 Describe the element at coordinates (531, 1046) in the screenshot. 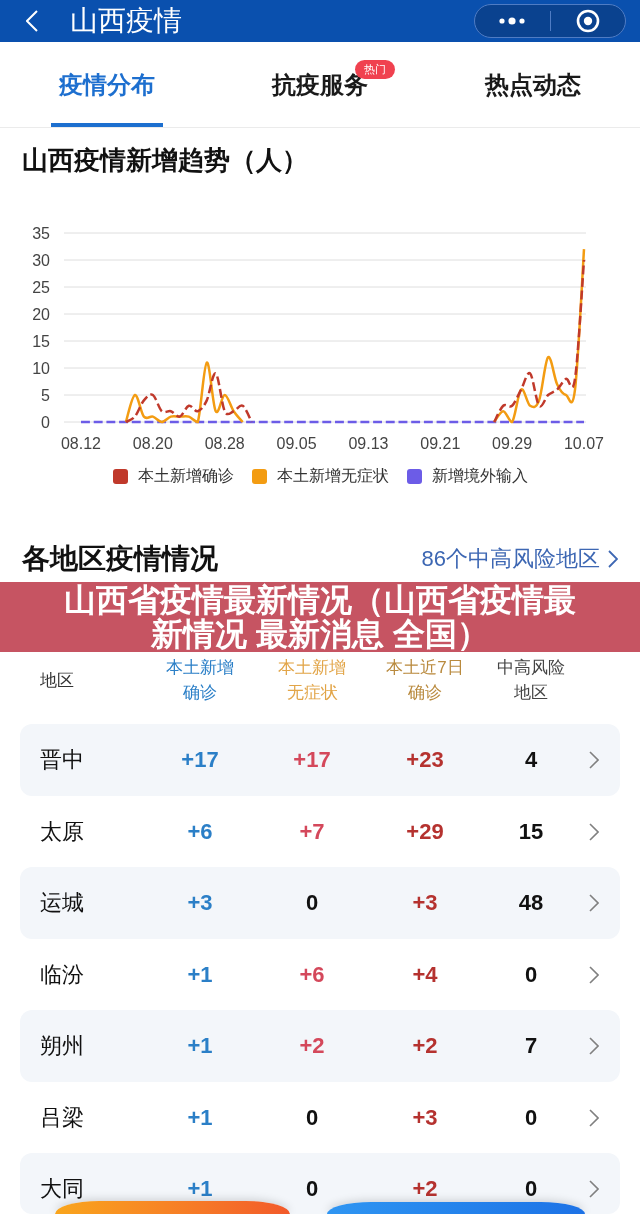

I see `risk-area-count: 7` at that location.